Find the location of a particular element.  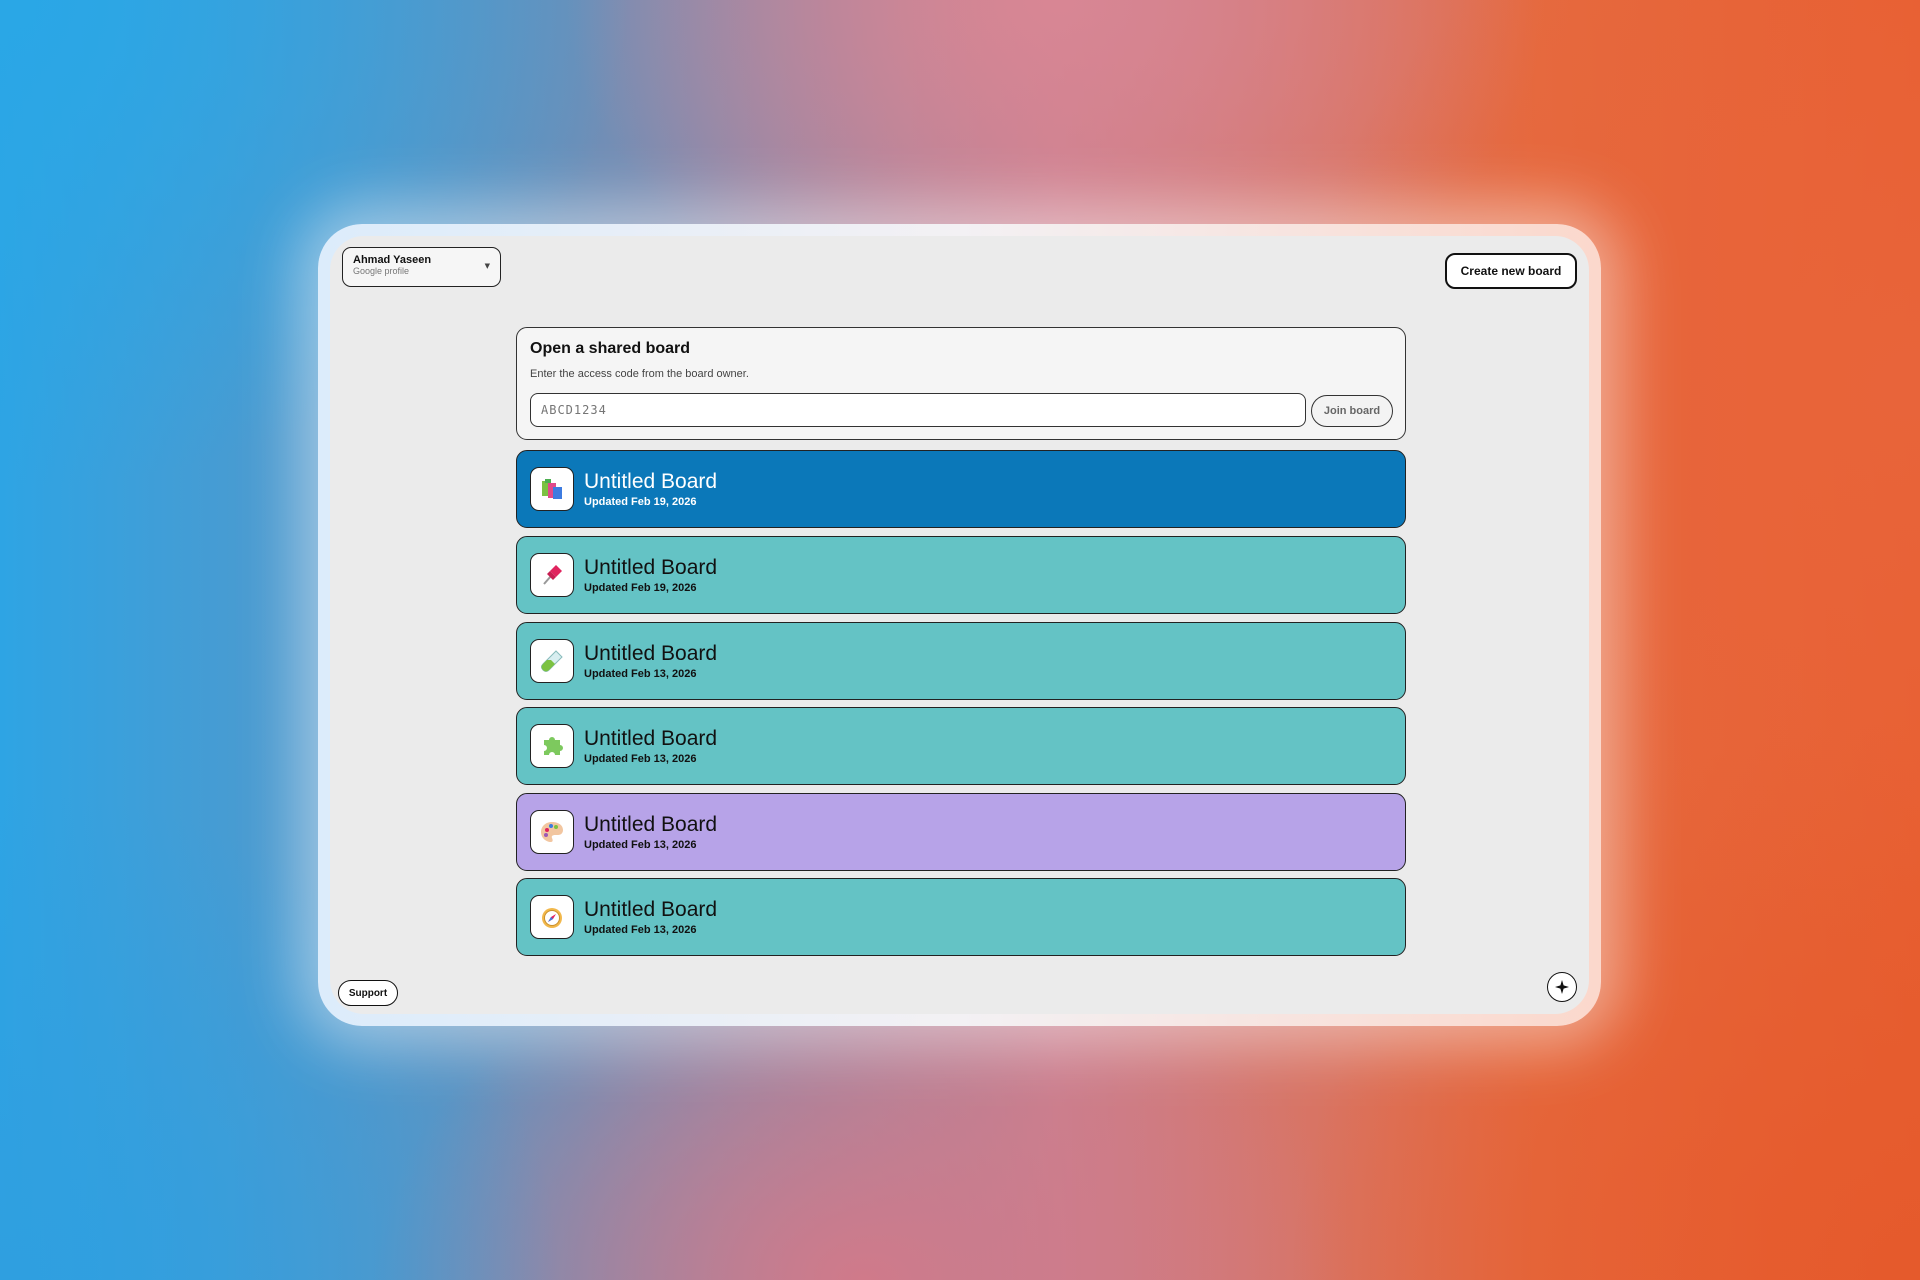

puzzle-icon is located at coordinates (552, 746).